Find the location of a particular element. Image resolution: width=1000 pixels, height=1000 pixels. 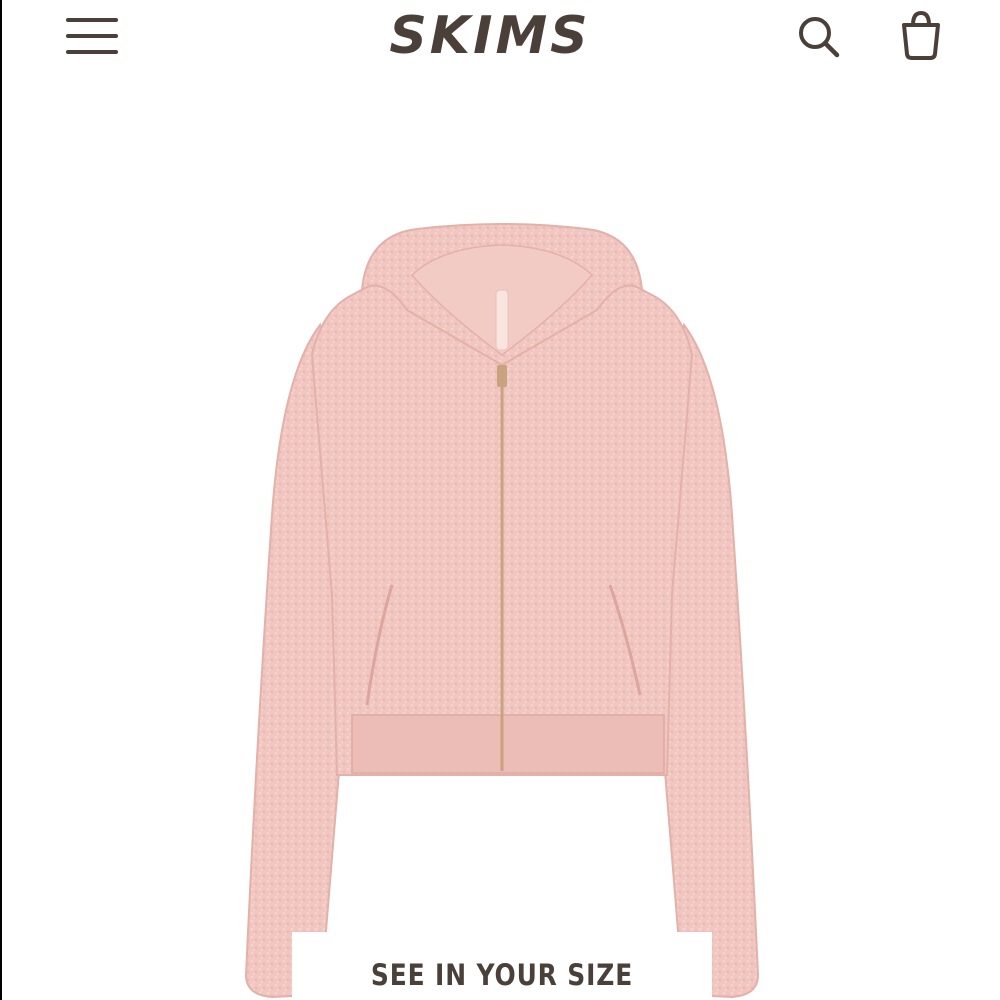

shopping-bag-icon is located at coordinates (921, 35).